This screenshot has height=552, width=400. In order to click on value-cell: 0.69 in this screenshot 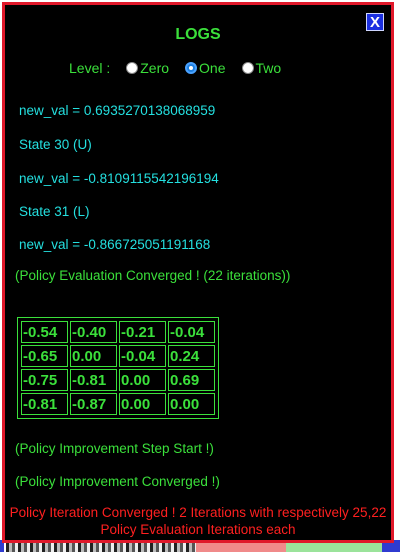, I will do `click(191, 380)`.